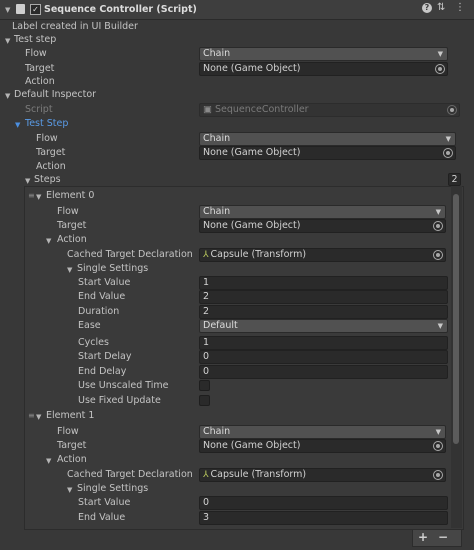 This screenshot has width=474, height=550. I want to click on element-1-foldout: Element 1, so click(70, 415).